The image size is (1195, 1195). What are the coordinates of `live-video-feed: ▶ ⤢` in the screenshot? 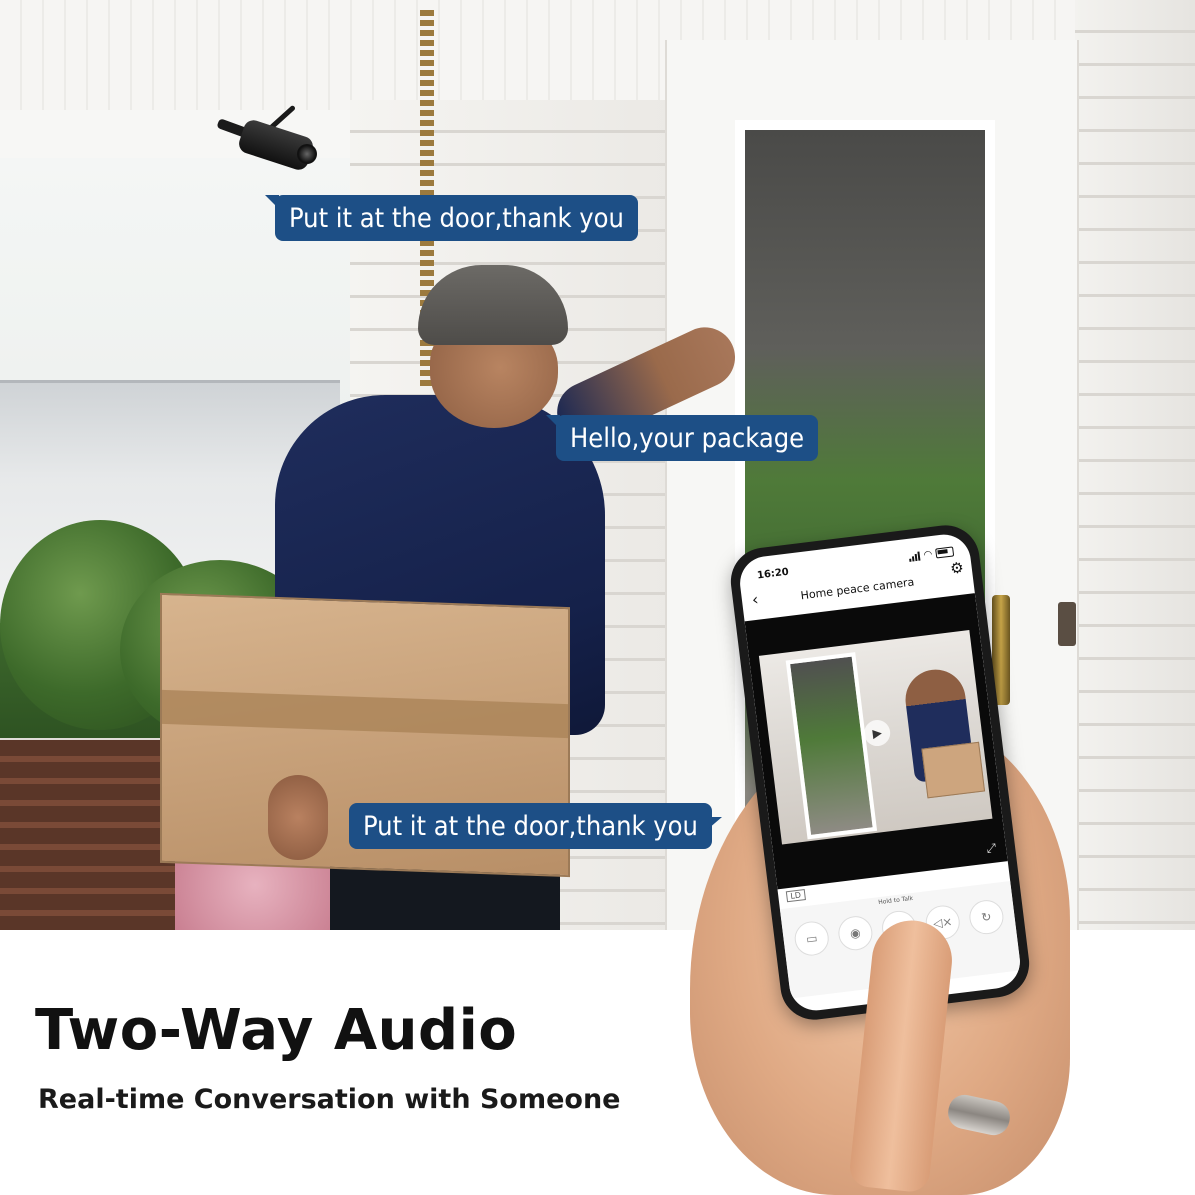 It's located at (876, 741).